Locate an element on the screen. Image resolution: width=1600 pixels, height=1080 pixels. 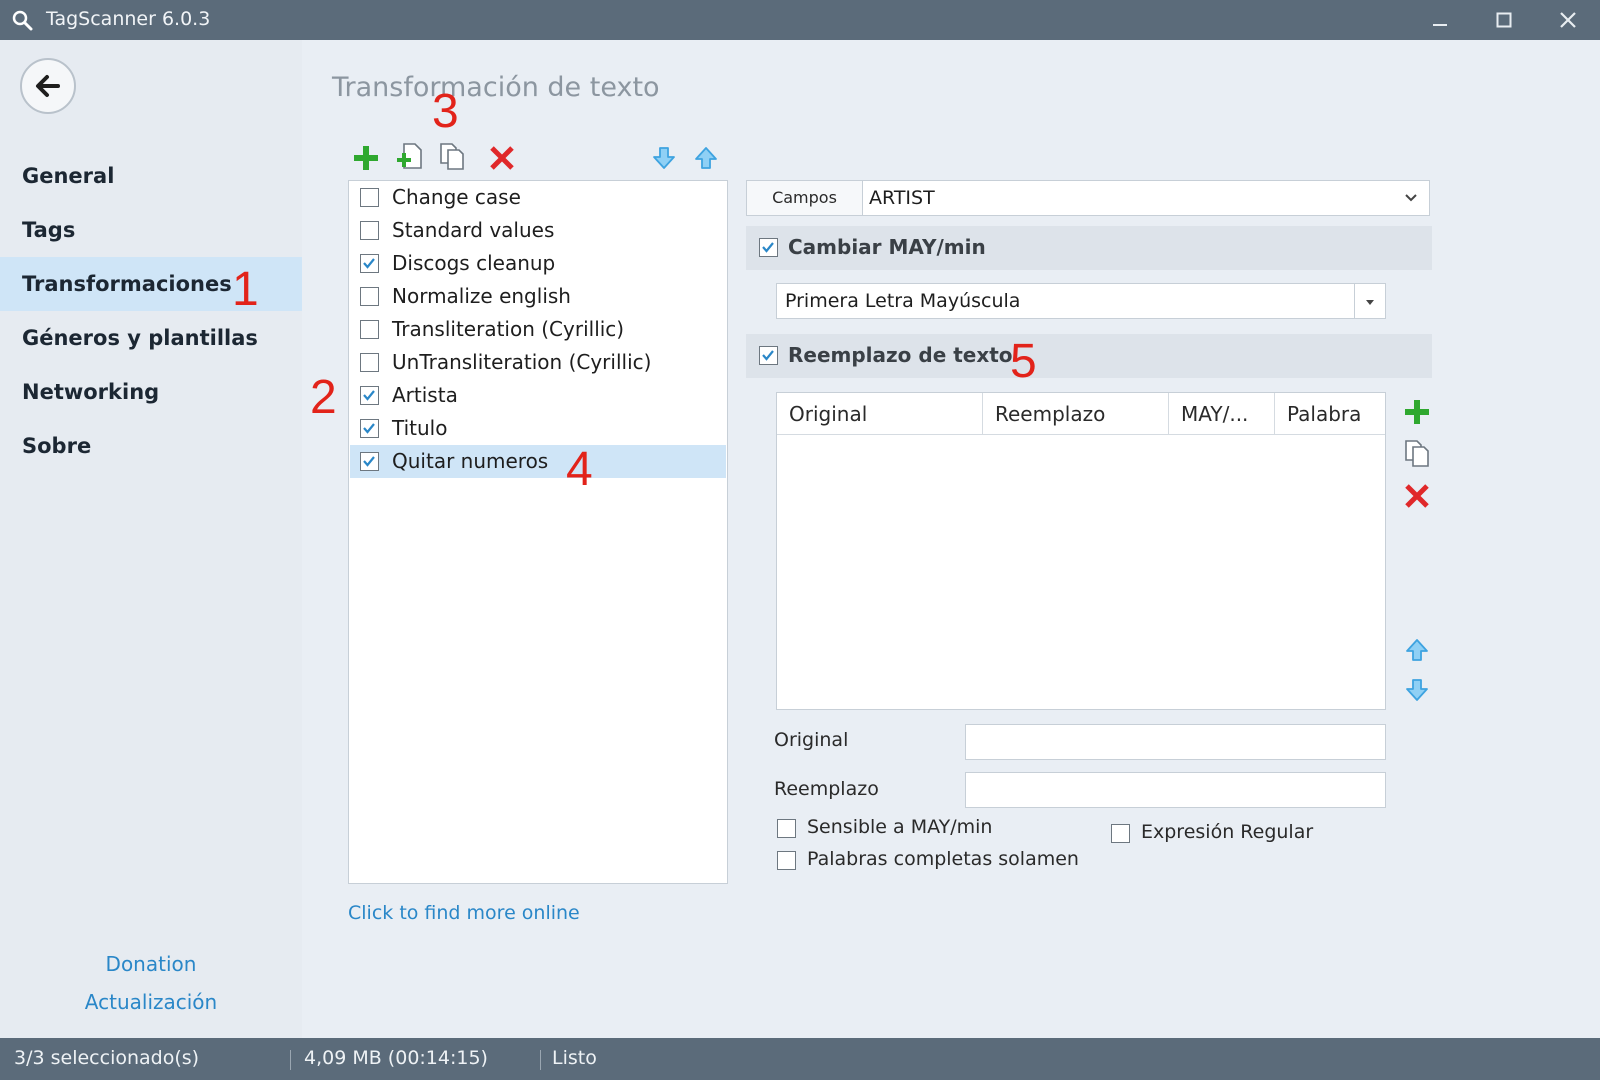
replacement-grid: Original Reemplazo MAY/... Palabra is located at coordinates (1081, 551).